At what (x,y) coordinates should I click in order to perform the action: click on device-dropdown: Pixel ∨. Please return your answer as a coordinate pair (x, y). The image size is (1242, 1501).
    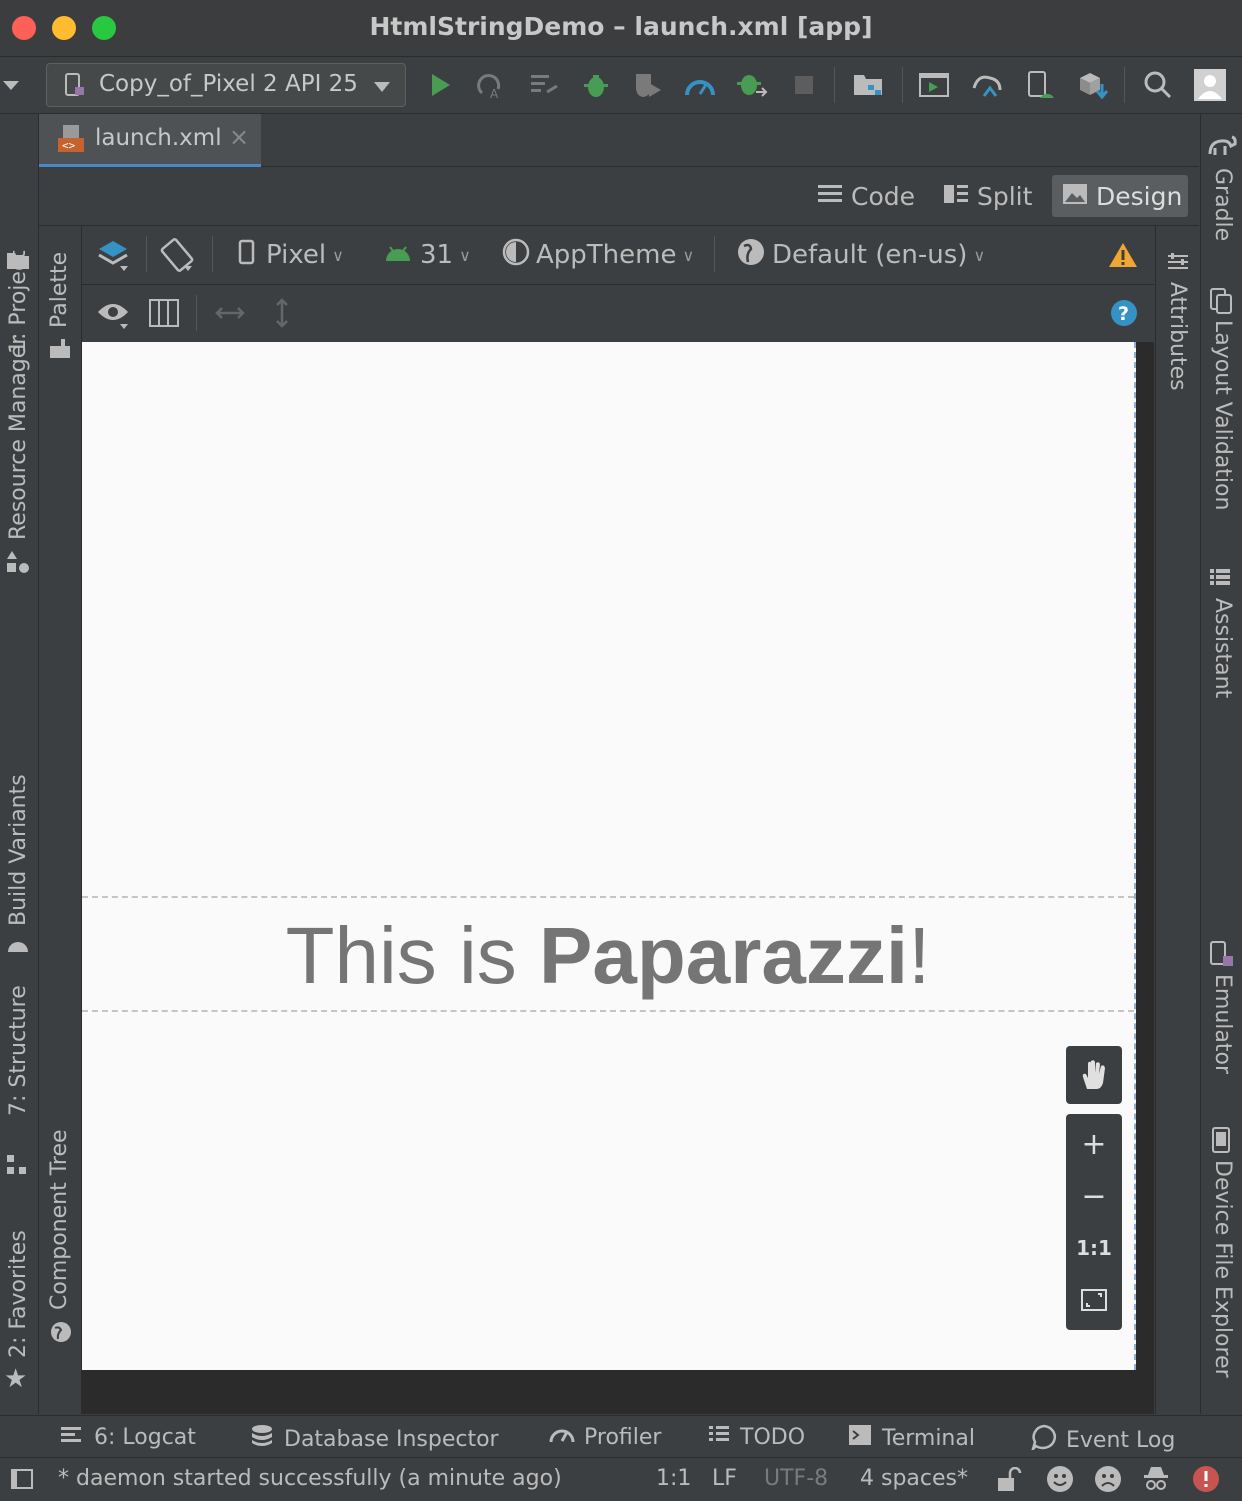
    Looking at the image, I should click on (291, 255).